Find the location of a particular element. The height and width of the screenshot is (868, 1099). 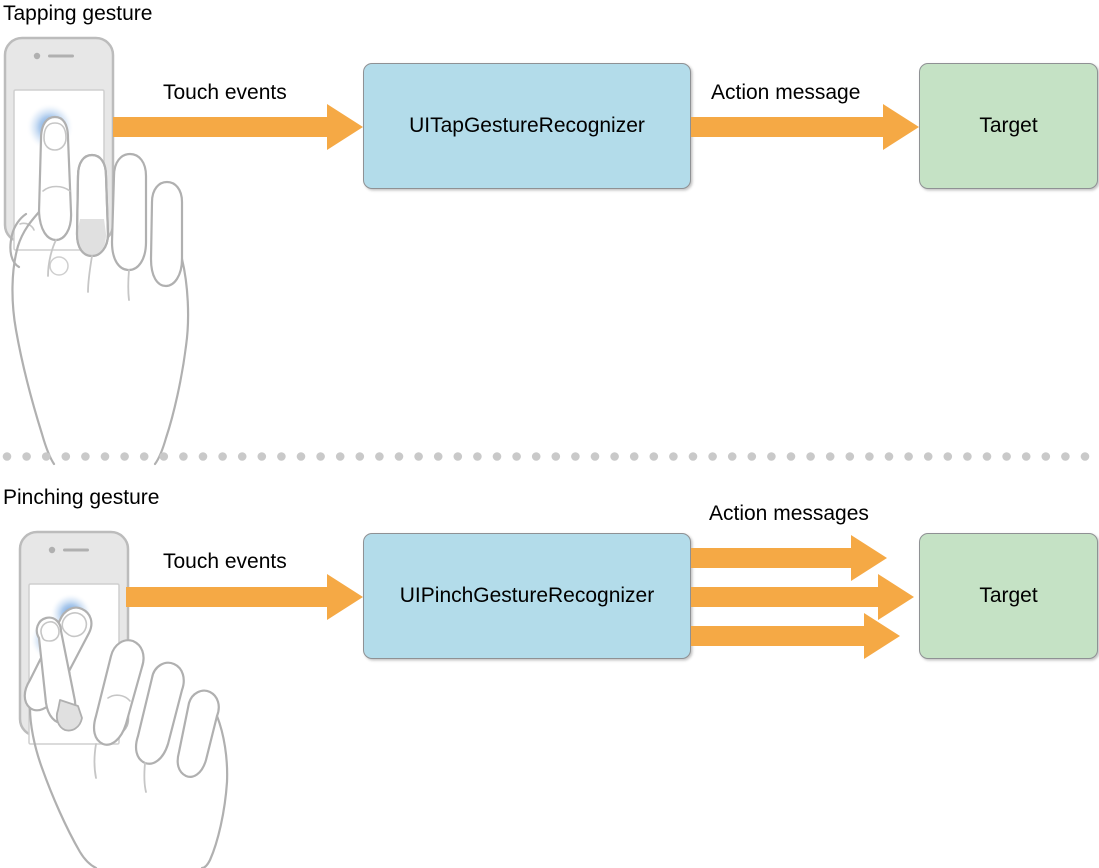

action-message-label-tapping: Action message is located at coordinates (786, 92).